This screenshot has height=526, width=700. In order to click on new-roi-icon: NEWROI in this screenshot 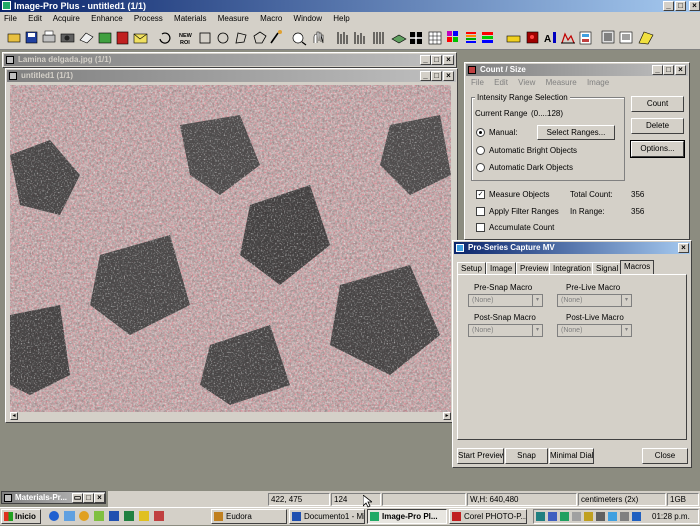, I will do `click(186, 39)`.